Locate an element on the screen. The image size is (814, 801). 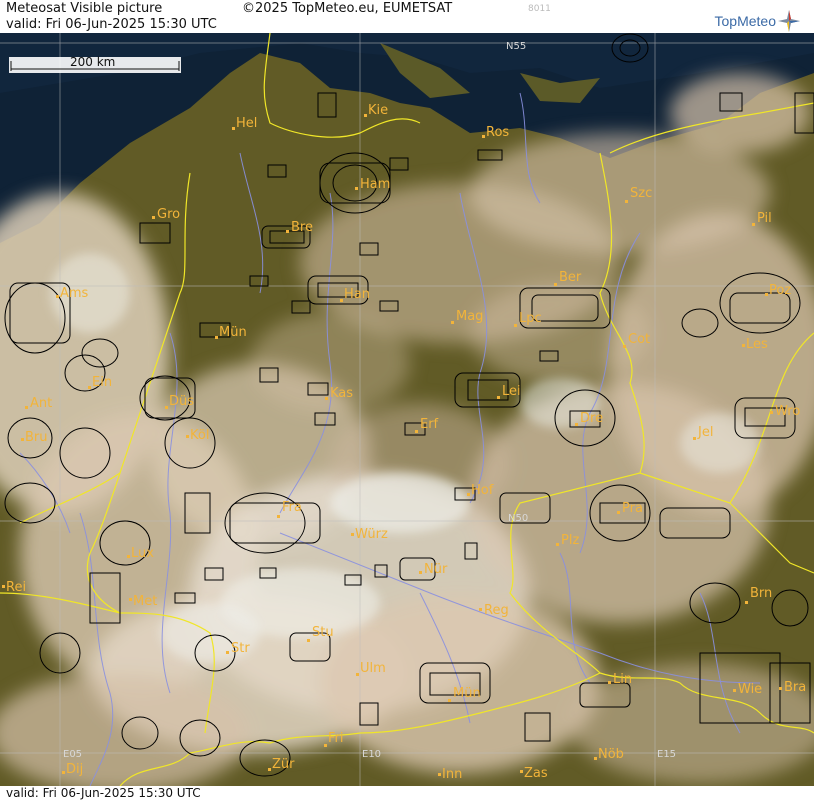
svg-text: Würz is located at coordinates (371, 534).